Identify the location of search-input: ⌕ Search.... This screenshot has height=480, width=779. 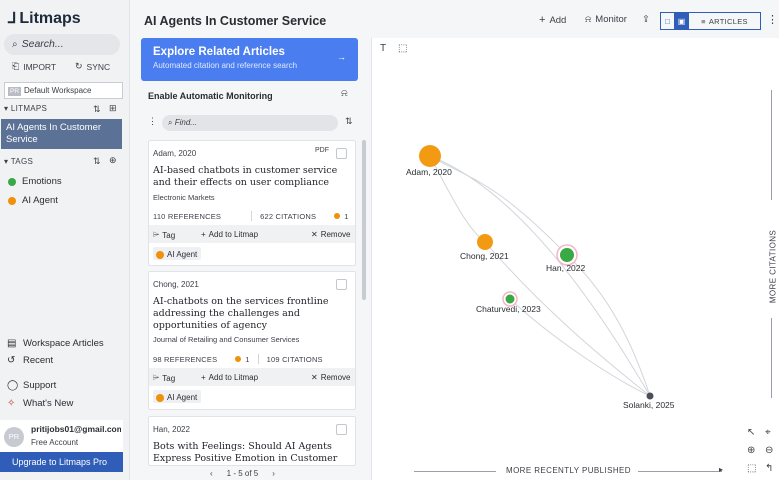
(62, 44).